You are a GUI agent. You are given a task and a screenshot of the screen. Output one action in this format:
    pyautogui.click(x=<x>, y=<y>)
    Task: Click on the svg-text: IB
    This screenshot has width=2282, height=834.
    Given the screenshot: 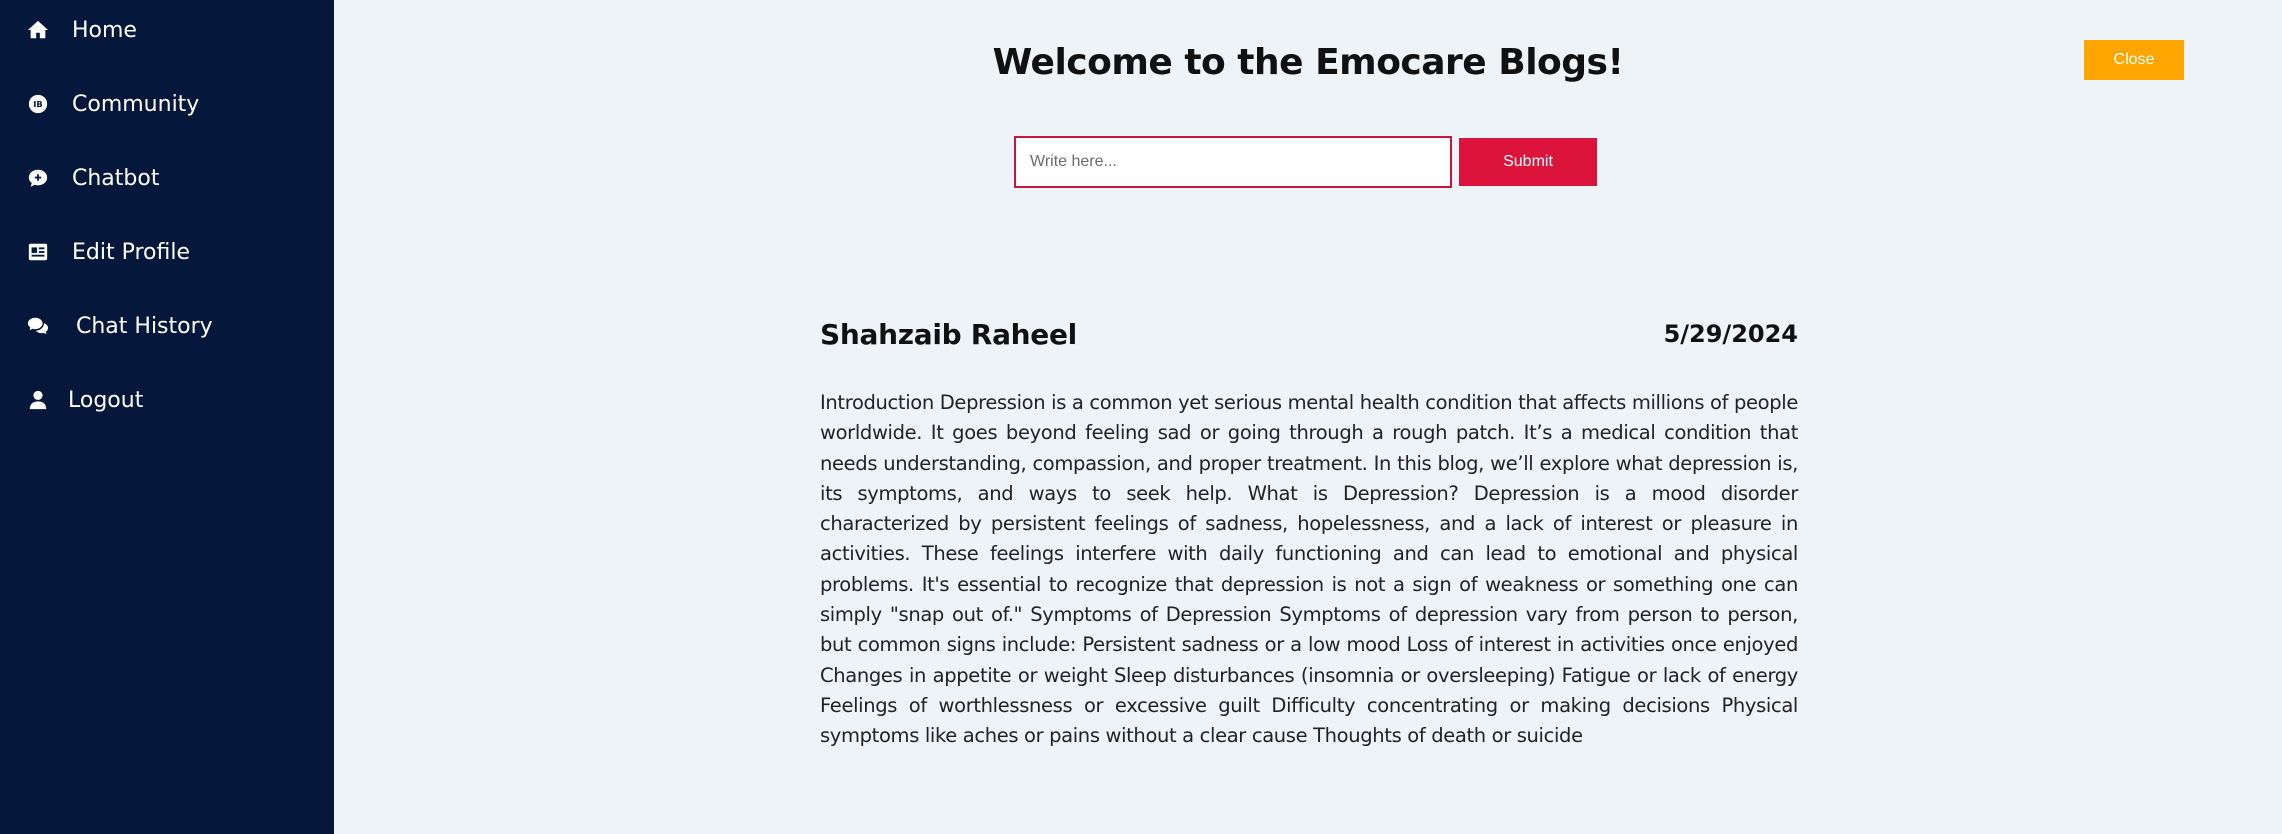 What is the action you would take?
    pyautogui.click(x=37, y=104)
    